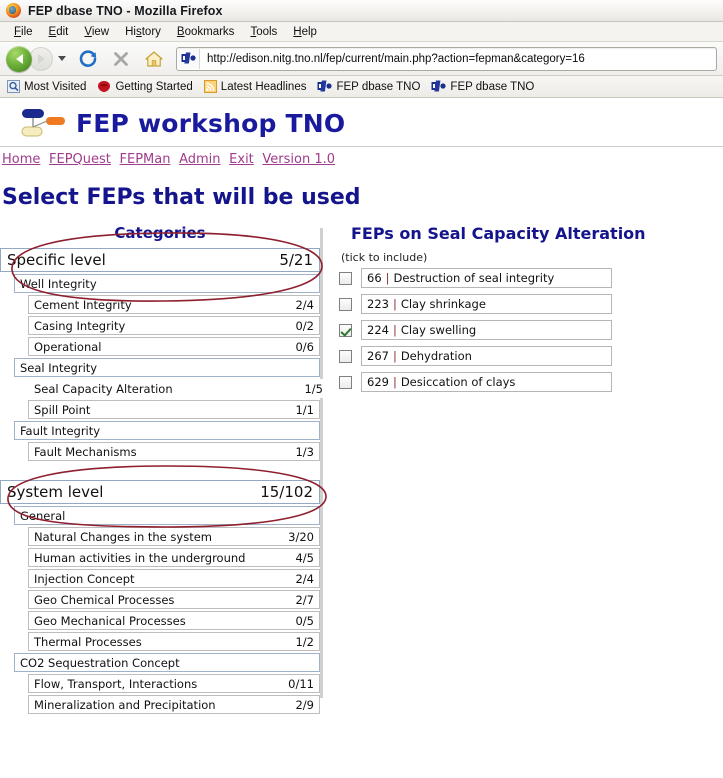 Image resolution: width=723 pixels, height=778 pixels. What do you see at coordinates (178, 388) in the screenshot?
I see `category-row-seal-capacity-alteration: Seal Capacity Alteration 1/5` at bounding box center [178, 388].